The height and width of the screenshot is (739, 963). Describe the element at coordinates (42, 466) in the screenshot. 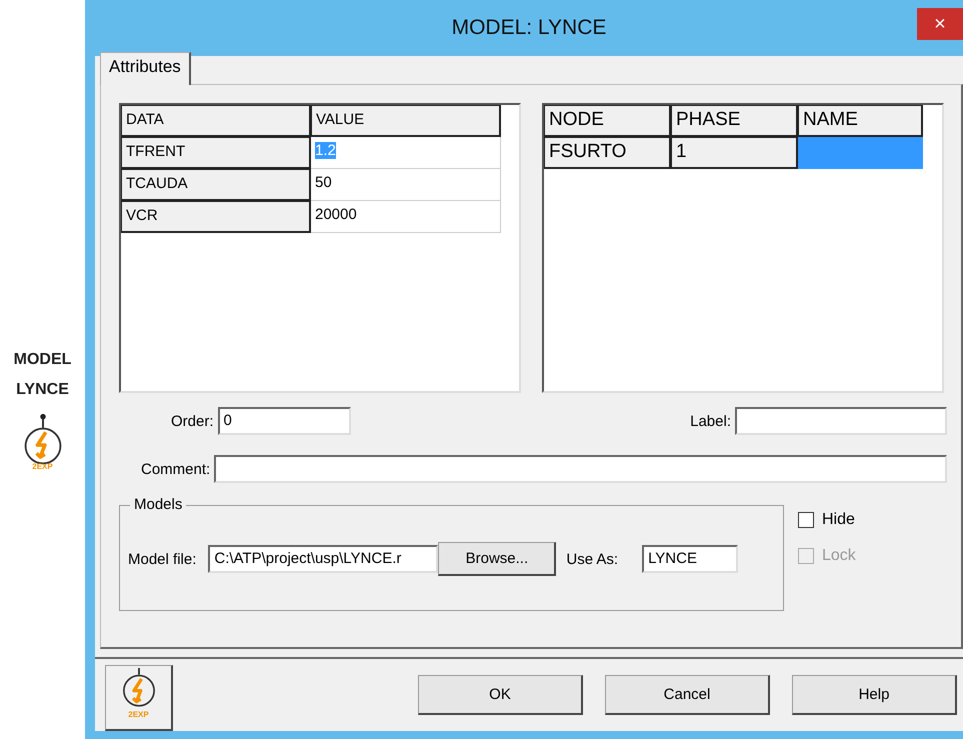

I see `icon-caption: 2EXP` at that location.